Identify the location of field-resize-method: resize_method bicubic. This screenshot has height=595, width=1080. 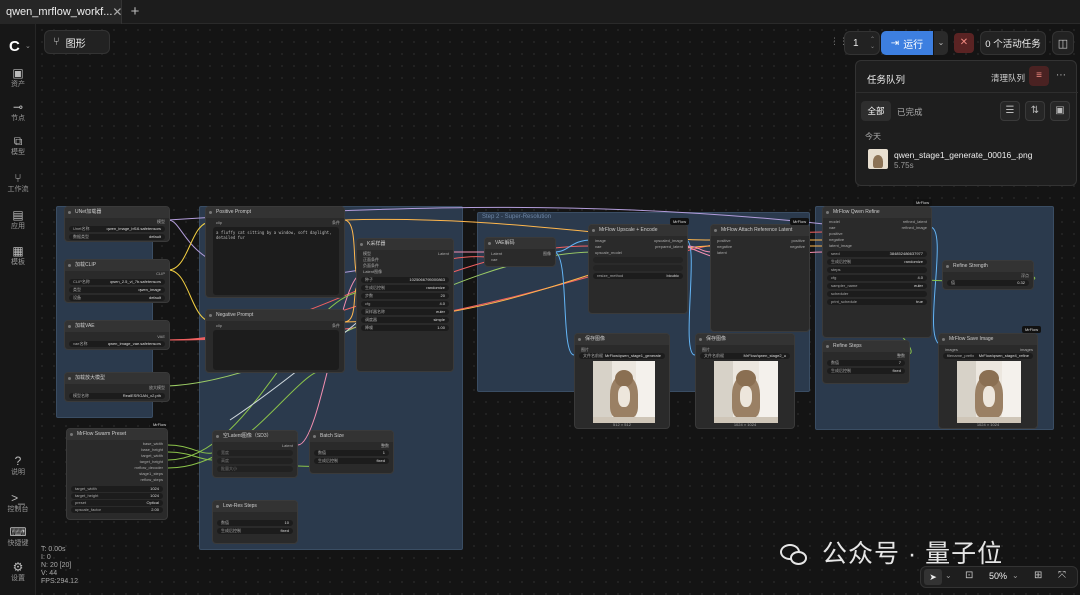
(638, 276).